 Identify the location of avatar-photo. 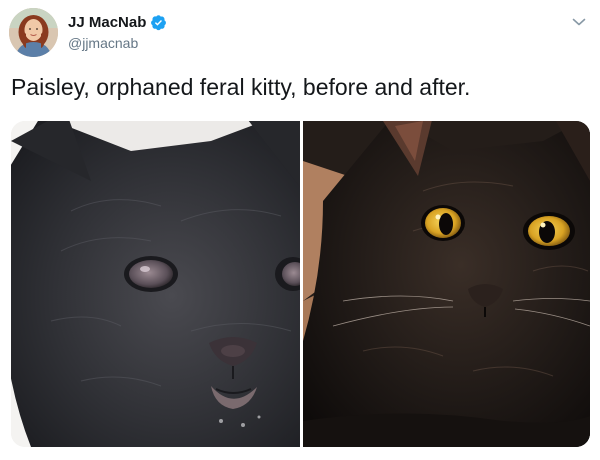
(33, 32).